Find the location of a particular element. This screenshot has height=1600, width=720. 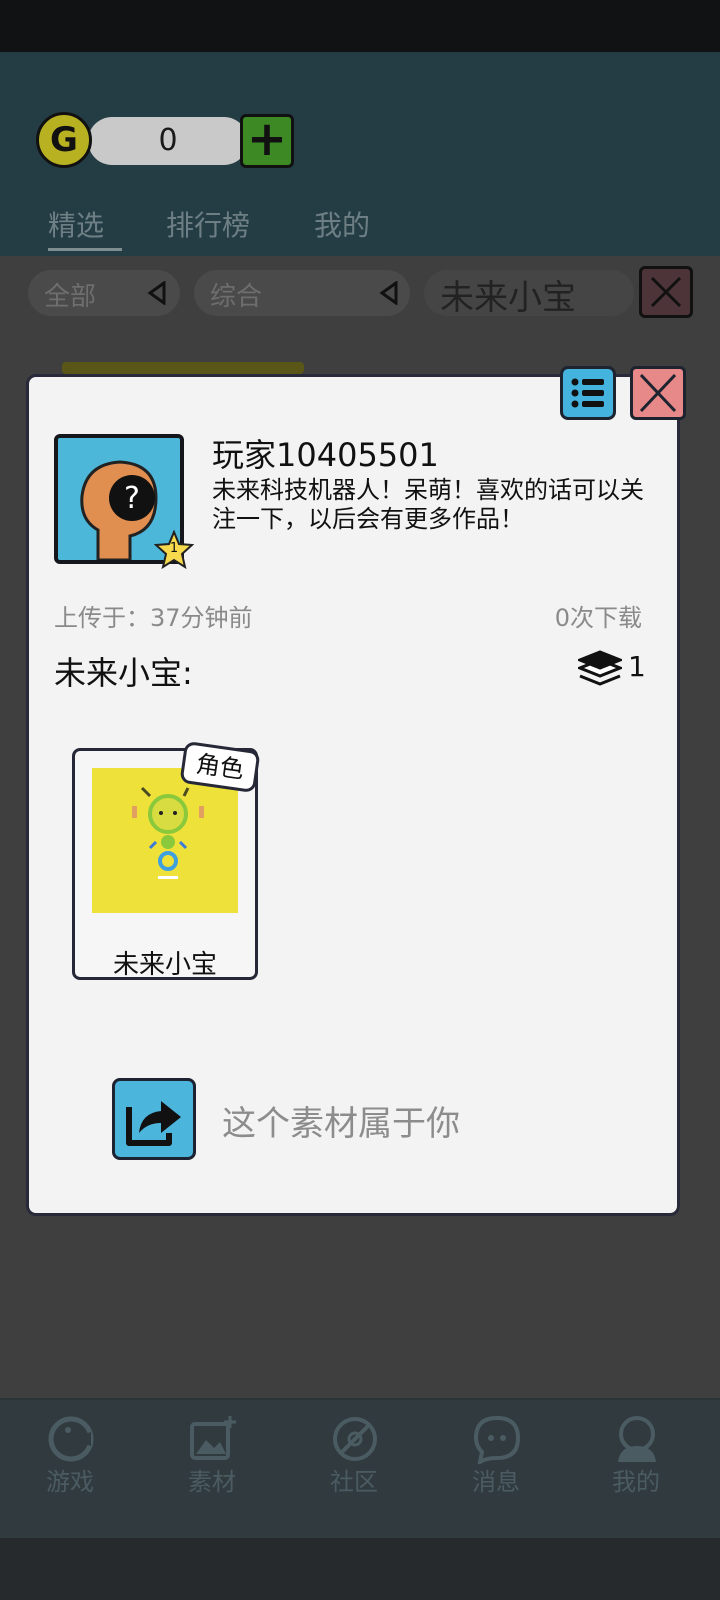

asset-title: 未来小宝: is located at coordinates (123, 673).